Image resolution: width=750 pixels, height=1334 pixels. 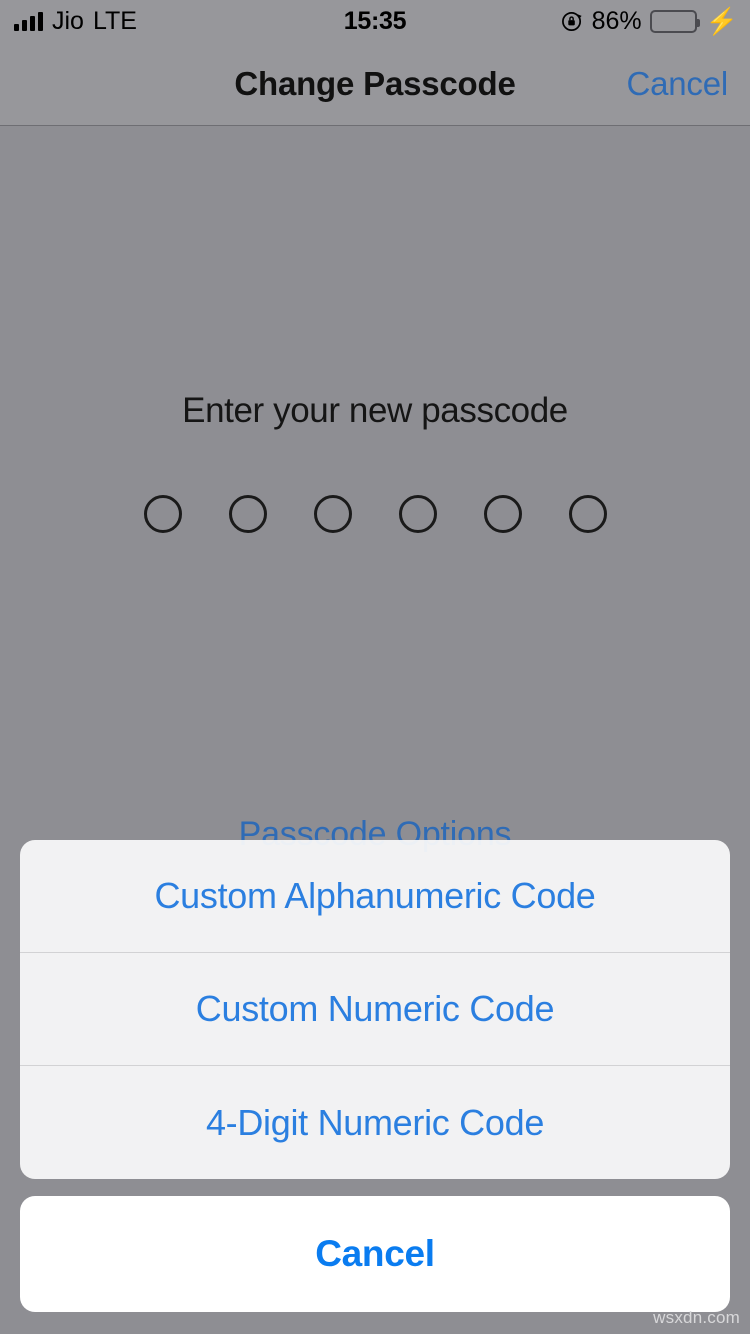 I want to click on action-sheet-option: 4-Digit Numeric Code, so click(x=375, y=1122).